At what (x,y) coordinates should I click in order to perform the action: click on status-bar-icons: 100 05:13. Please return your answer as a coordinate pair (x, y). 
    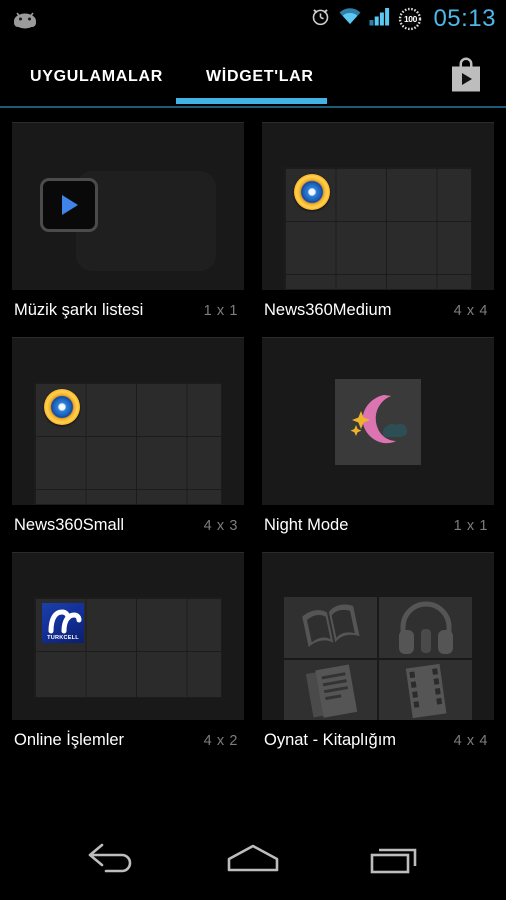
    Looking at the image, I should click on (403, 19).